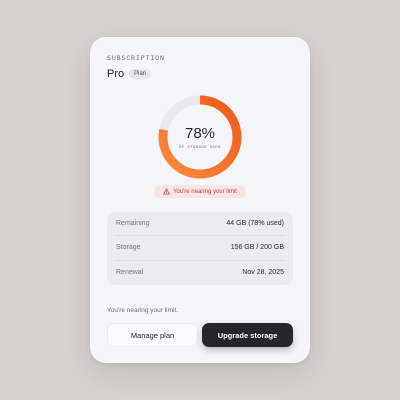 This screenshot has width=400, height=400. I want to click on storage-usage-ring: 78% OF STORAGE USED, so click(200, 137).